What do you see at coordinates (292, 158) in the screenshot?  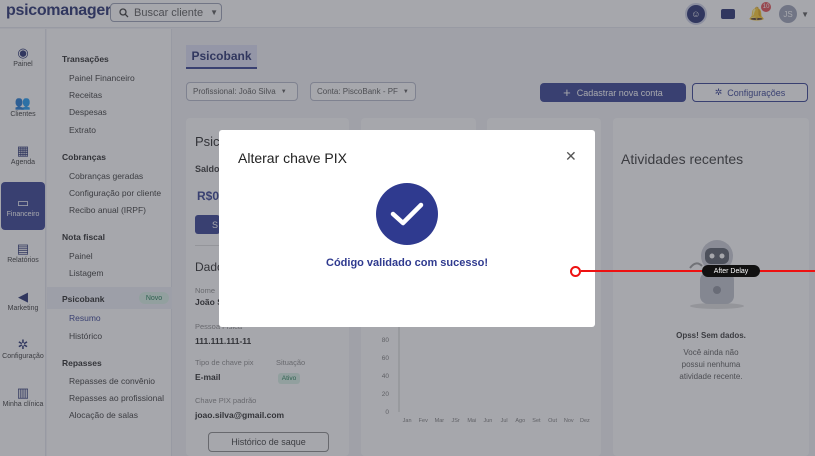 I see `modal-title: Alterar chave PIX` at bounding box center [292, 158].